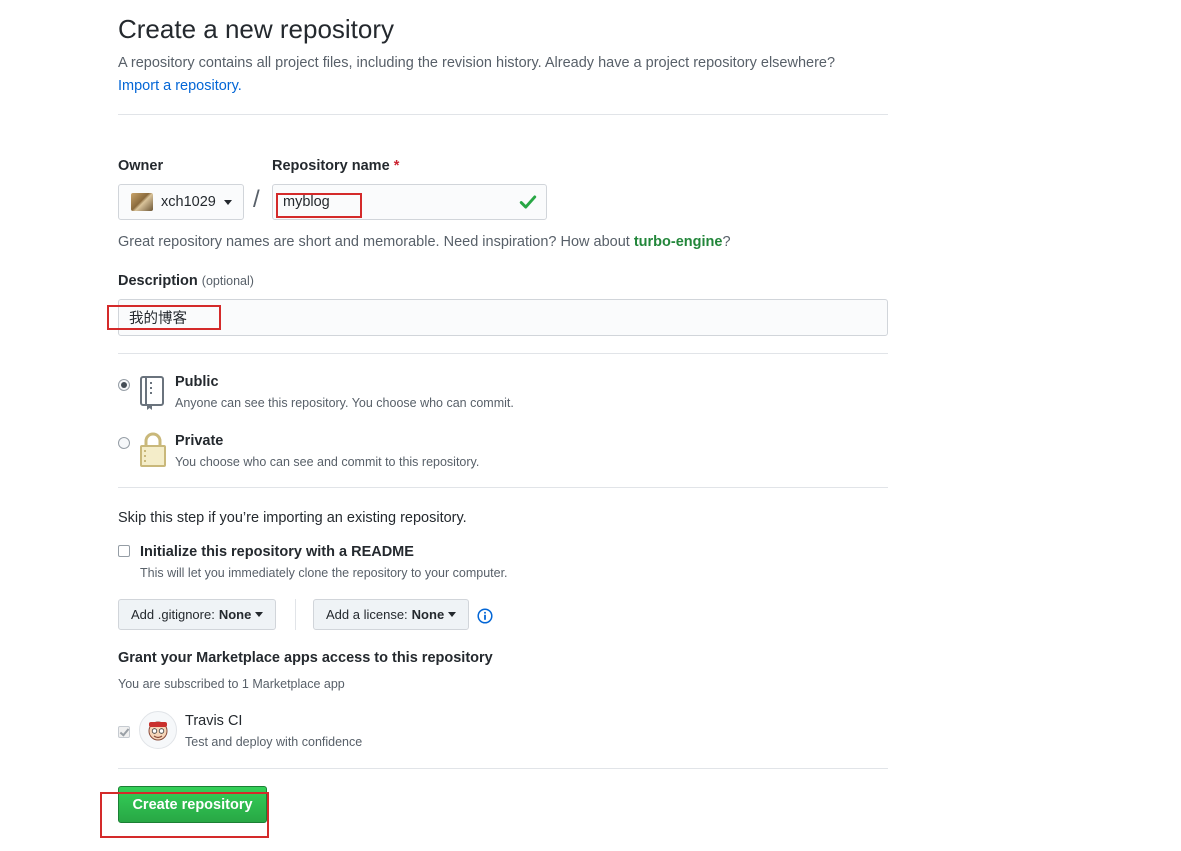 The width and height of the screenshot is (1181, 851). I want to click on repo-book-icon, so click(152, 393).